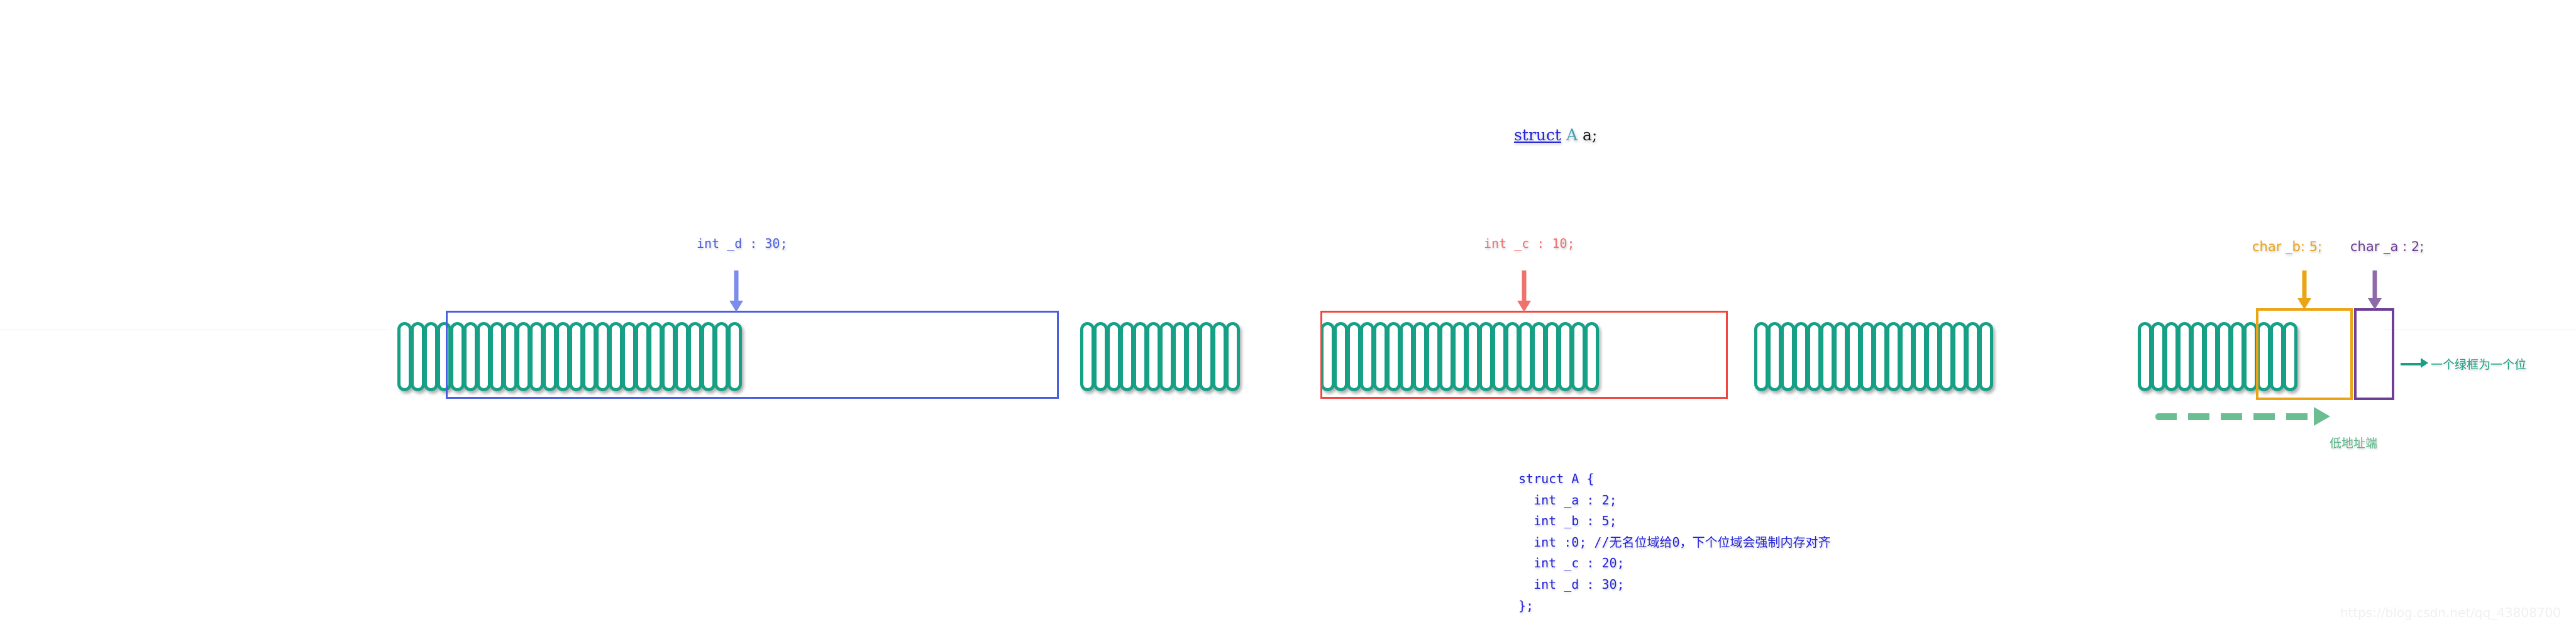  I want to click on field-label-a: char _a : 2;, so click(2387, 246).